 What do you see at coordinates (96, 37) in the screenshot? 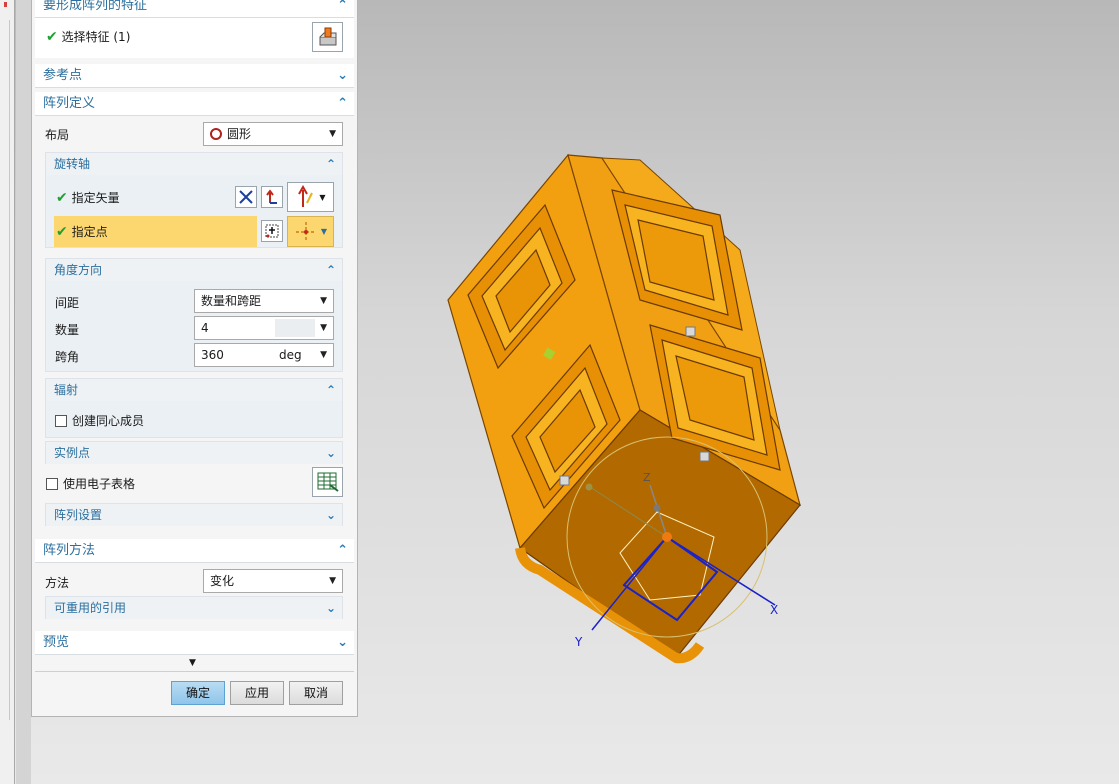
I see `select-feature-label: 选择特征 (1)` at bounding box center [96, 37].